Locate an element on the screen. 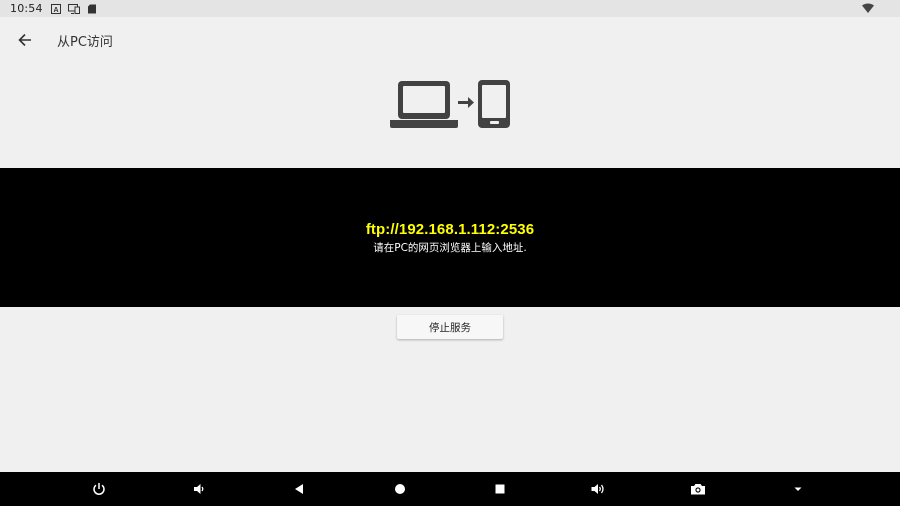 Image resolution: width=900 pixels, height=506 pixels. back-nav-button is located at coordinates (299, 489).